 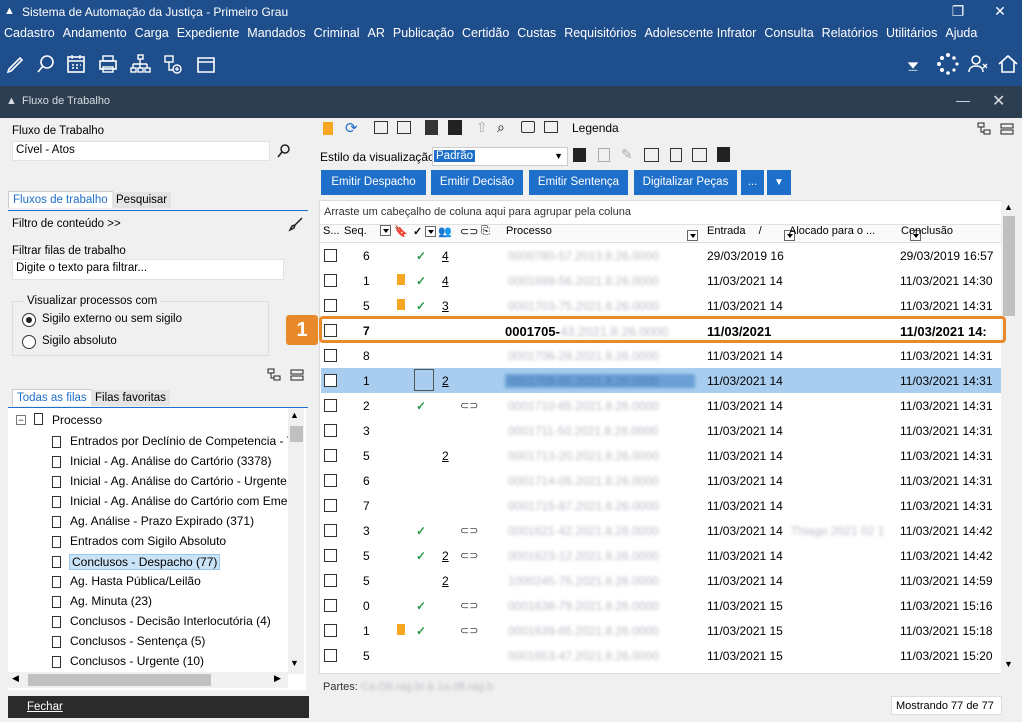 I want to click on tree-item: Ag. Hasta Pública/Leilão, so click(x=135, y=581).